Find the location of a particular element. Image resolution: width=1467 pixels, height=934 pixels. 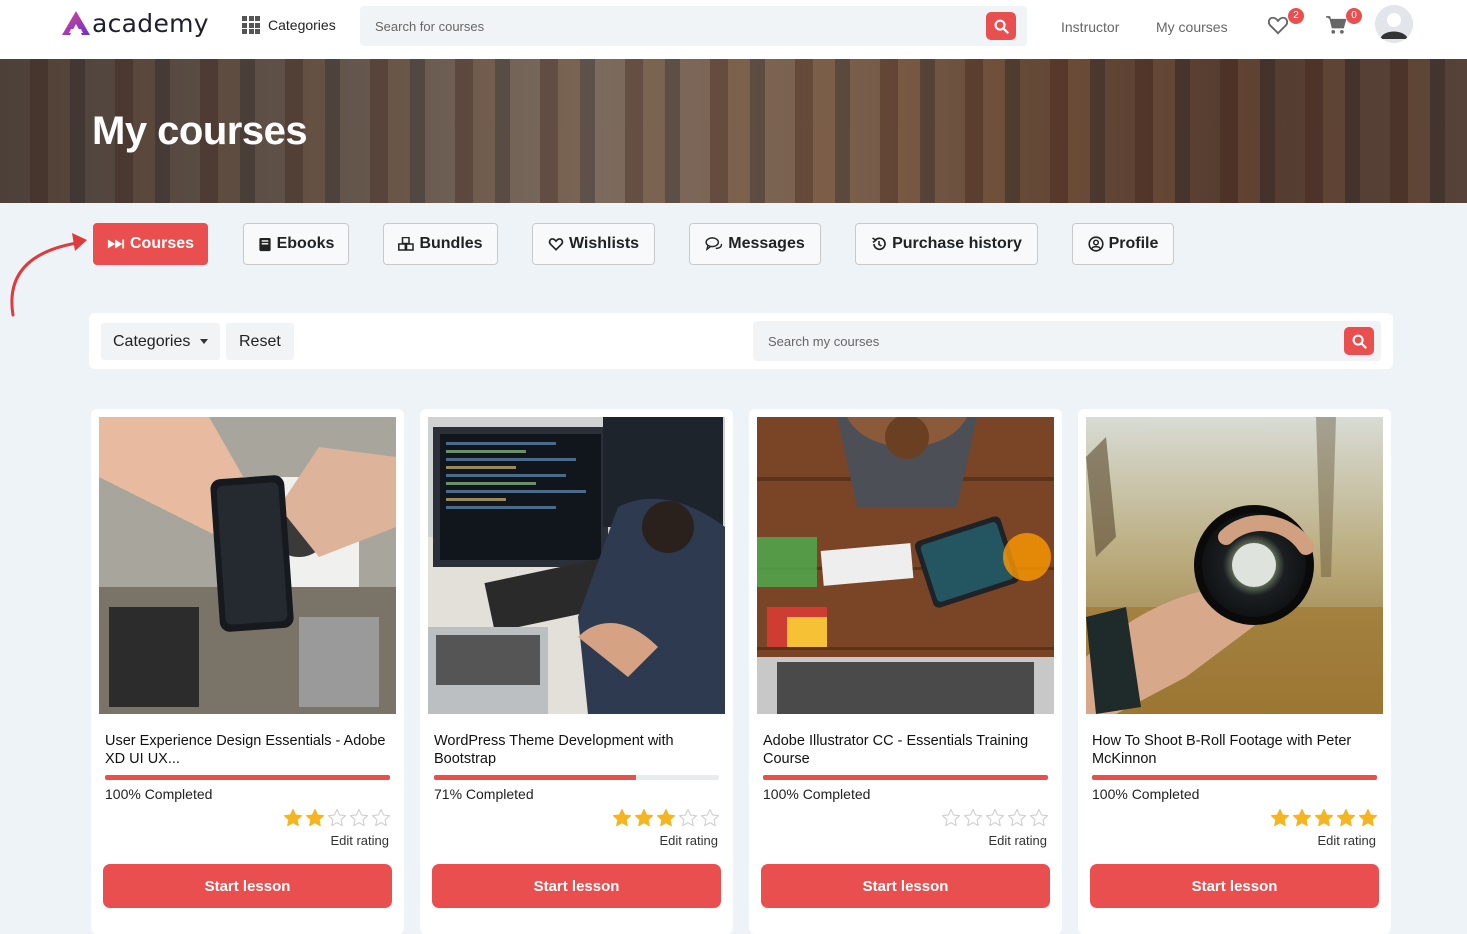

tab-label: Messages is located at coordinates (766, 243).